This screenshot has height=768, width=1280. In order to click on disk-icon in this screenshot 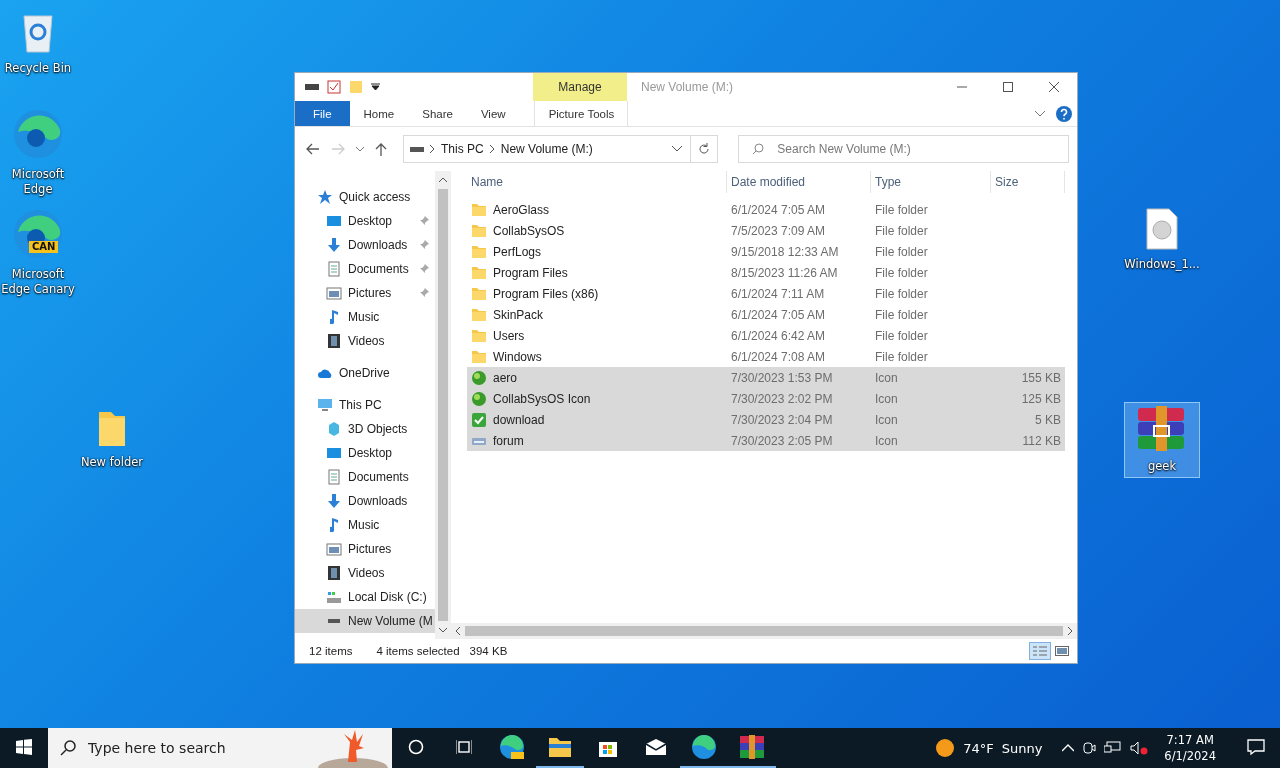, I will do `click(334, 597)`.